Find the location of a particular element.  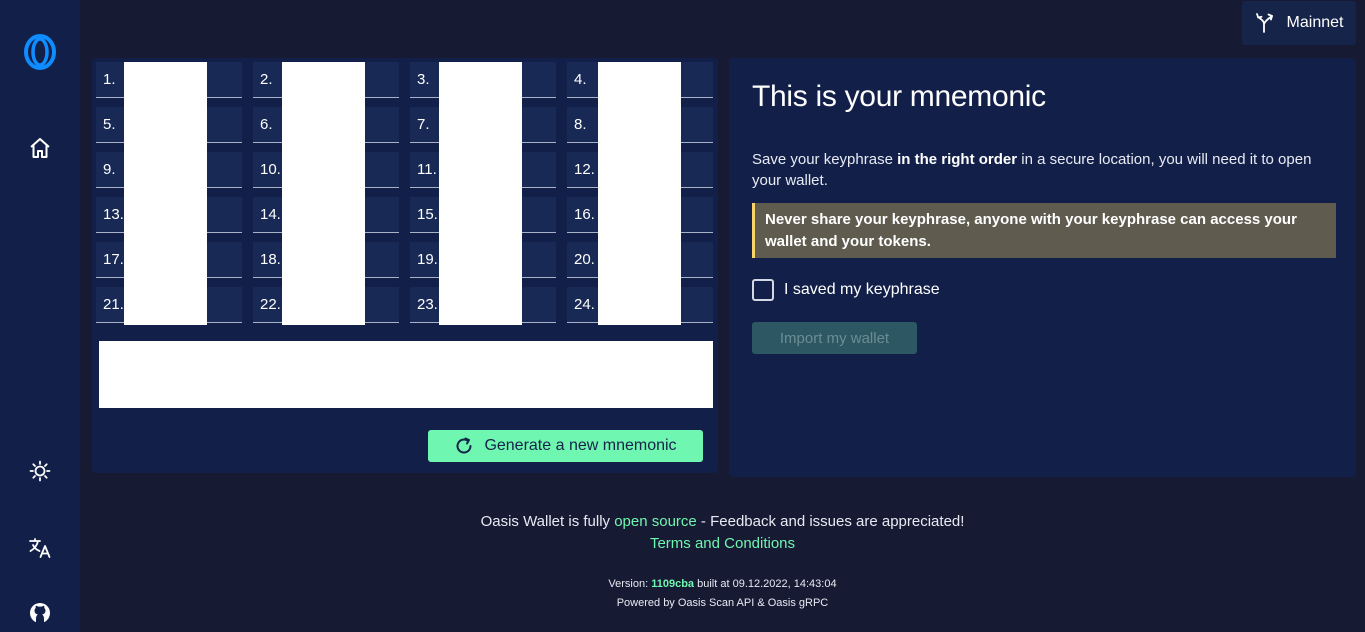

network-selector-button: Mainnet is located at coordinates (1299, 23).